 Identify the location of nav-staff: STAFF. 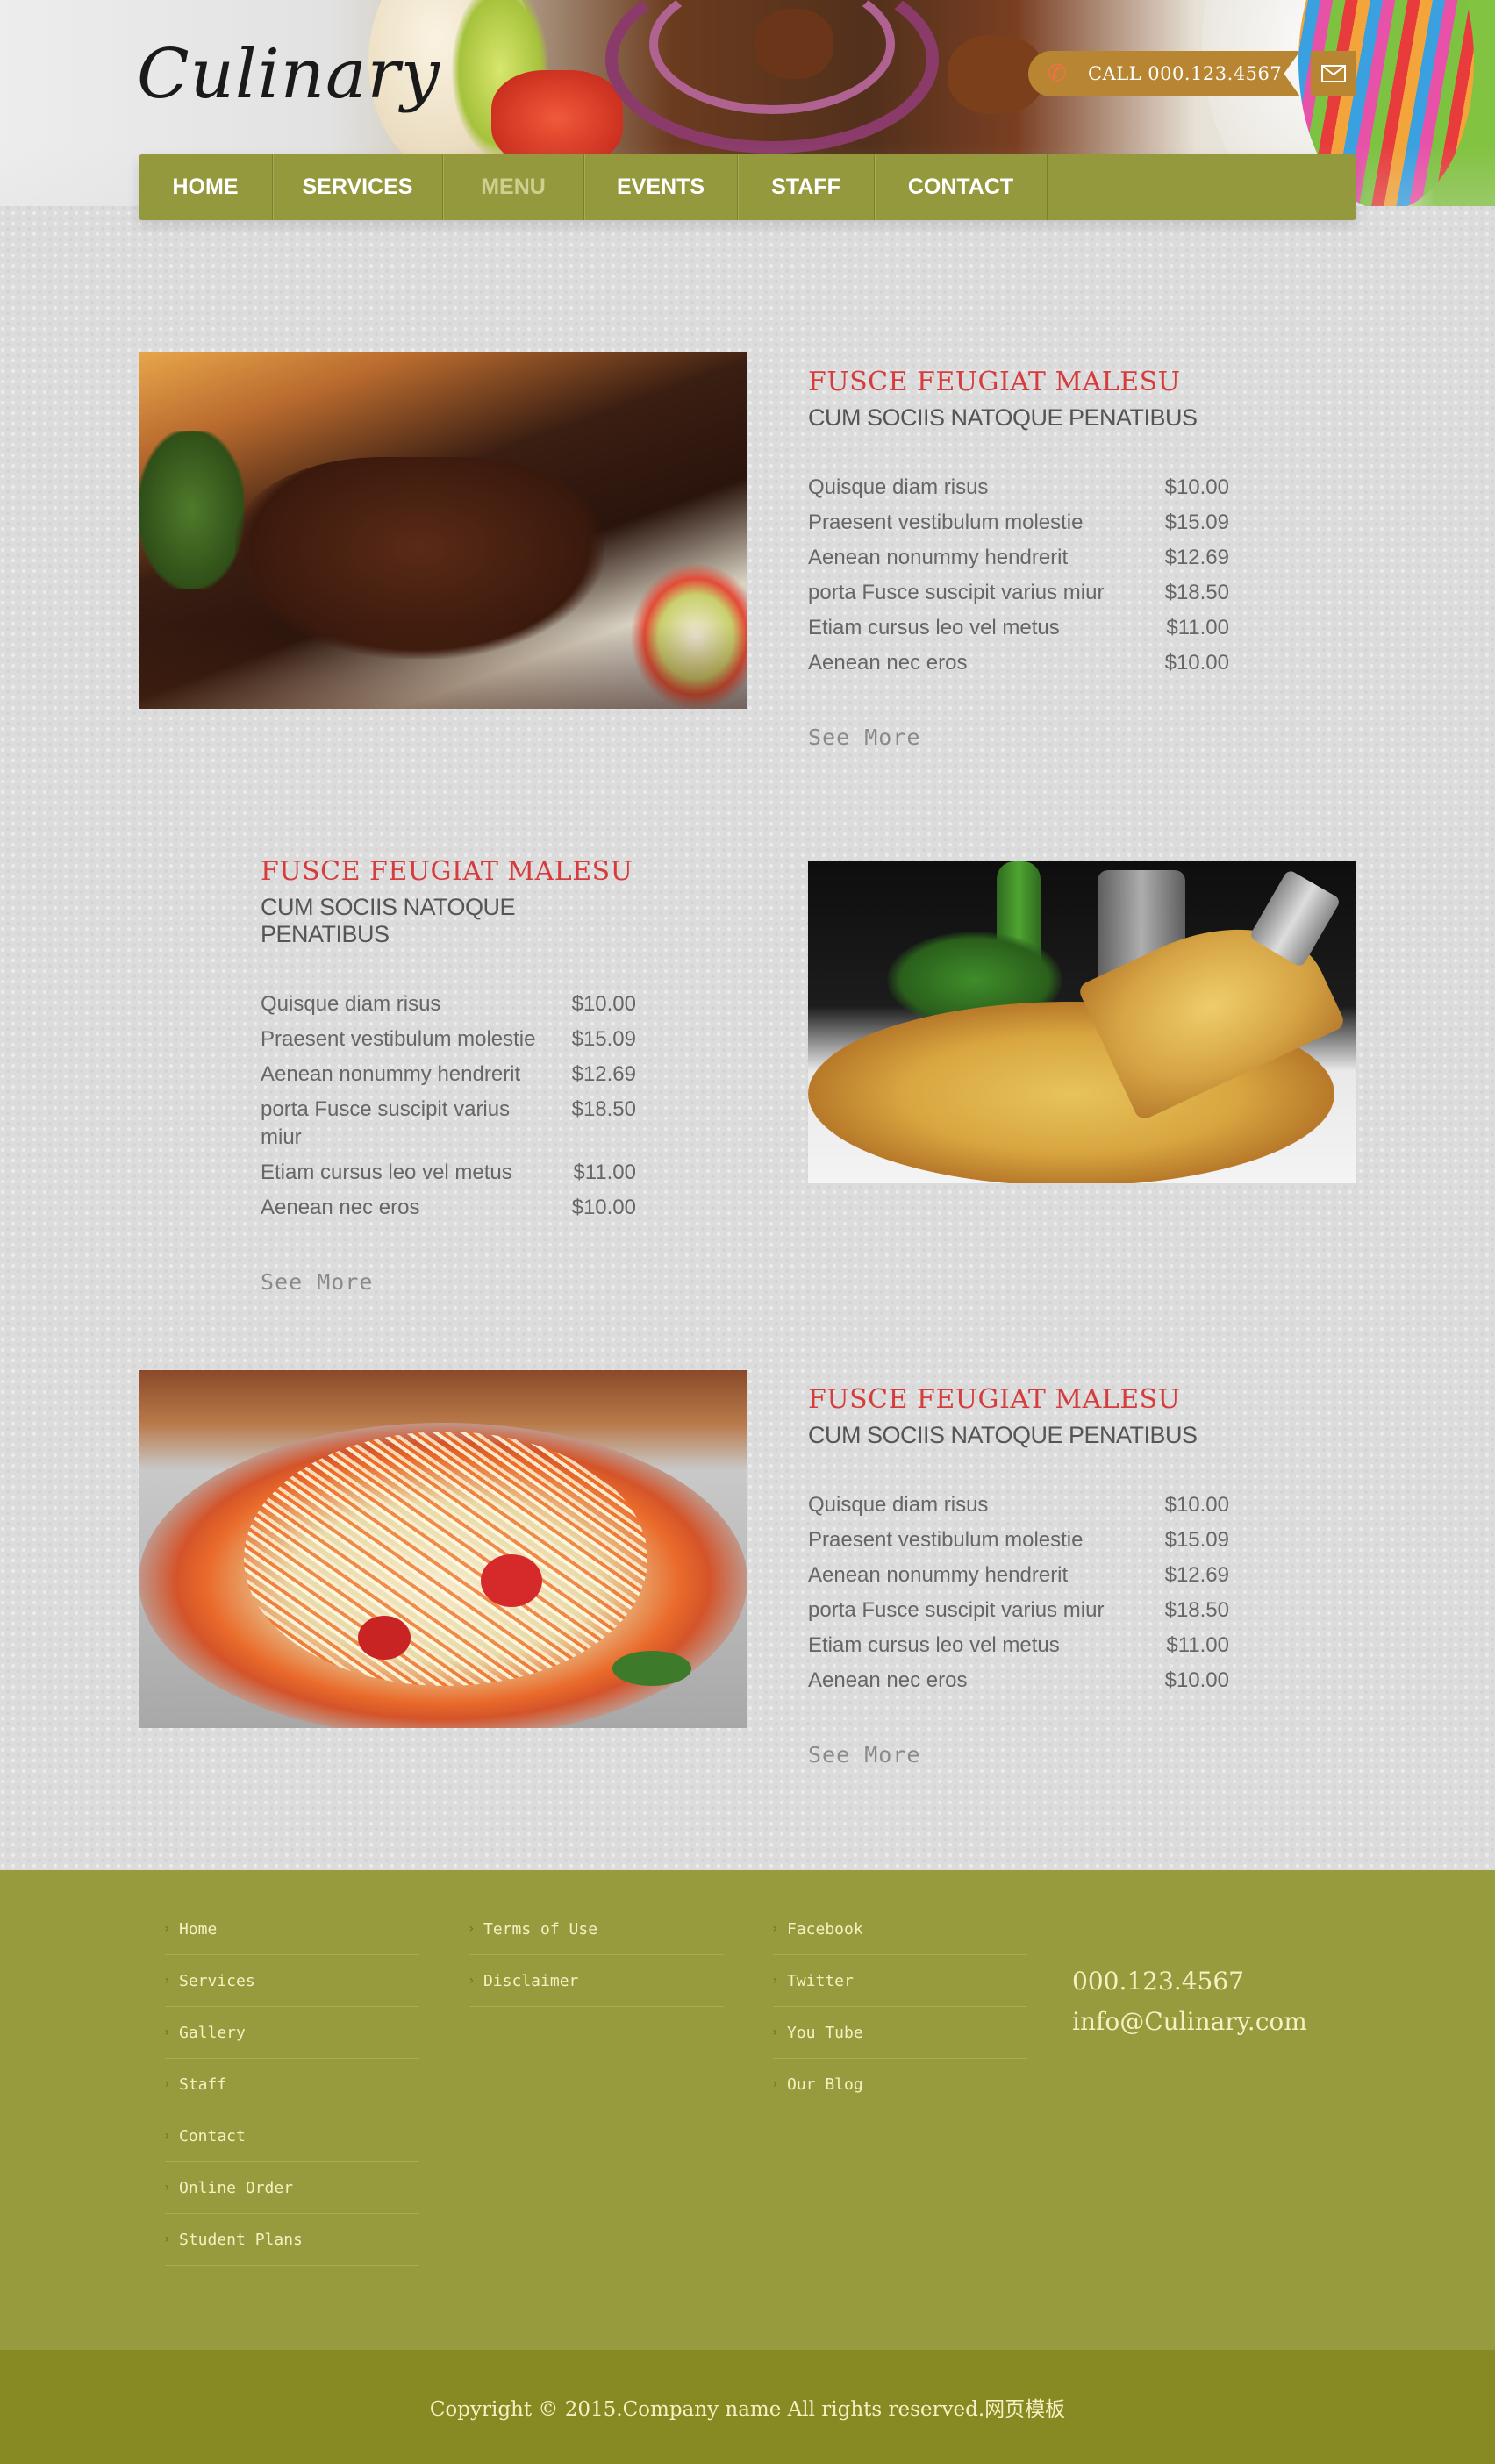
(807, 187).